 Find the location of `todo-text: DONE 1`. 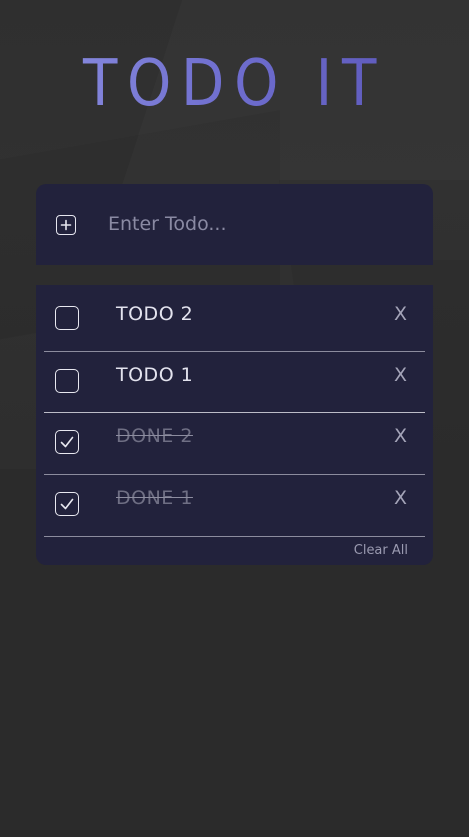

todo-text: DONE 1 is located at coordinates (154, 498).